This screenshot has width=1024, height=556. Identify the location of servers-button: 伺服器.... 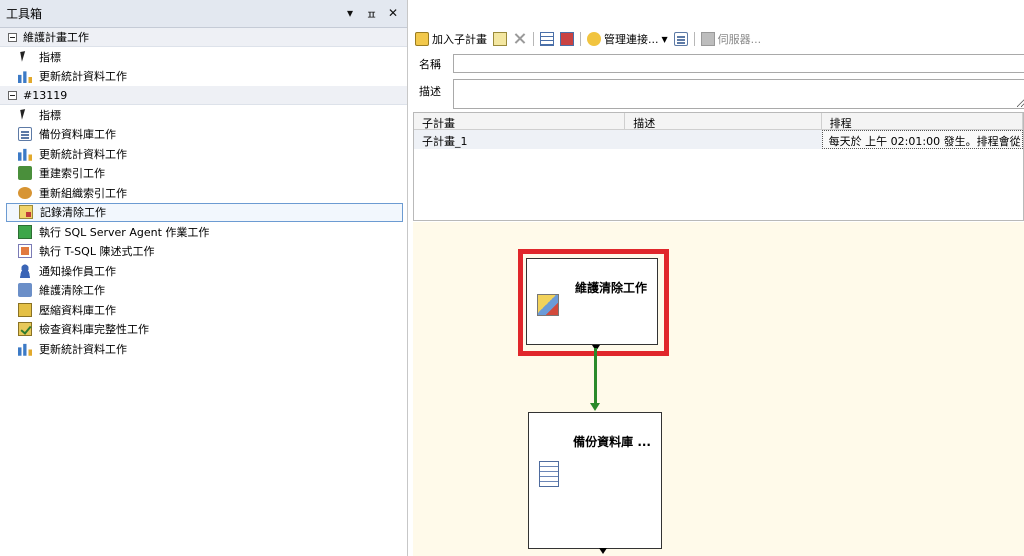
(730, 39).